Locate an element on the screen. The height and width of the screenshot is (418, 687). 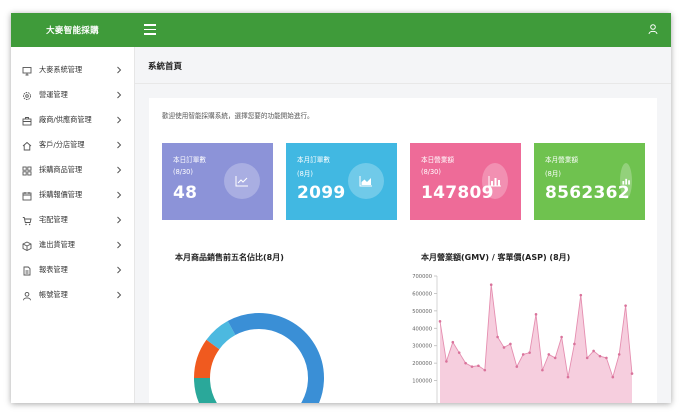
sidebar-item-accounts: 帳號管理 is located at coordinates (72, 296).